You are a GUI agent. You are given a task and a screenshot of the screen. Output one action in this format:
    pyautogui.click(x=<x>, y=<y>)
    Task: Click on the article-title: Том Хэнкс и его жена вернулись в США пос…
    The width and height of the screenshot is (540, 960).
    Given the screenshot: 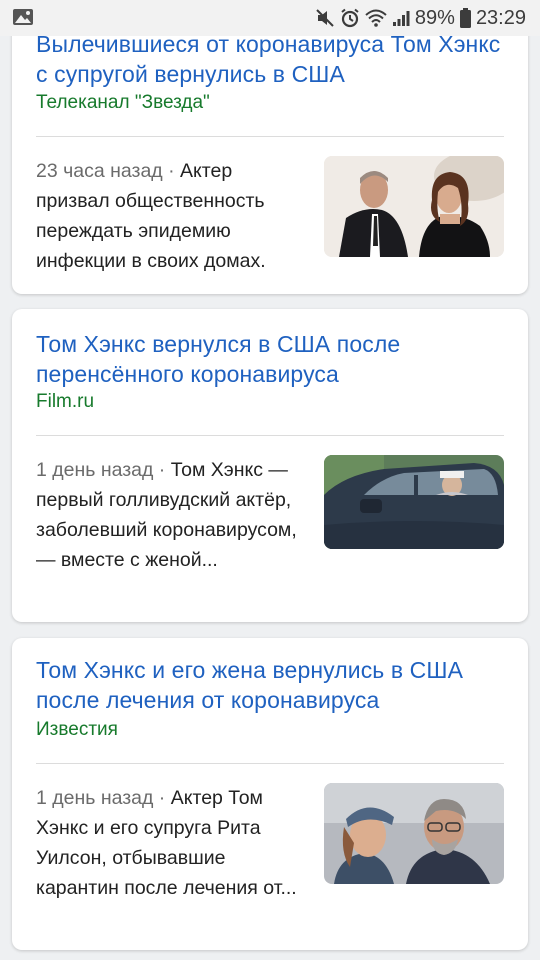 What is the action you would take?
    pyautogui.click(x=270, y=685)
    